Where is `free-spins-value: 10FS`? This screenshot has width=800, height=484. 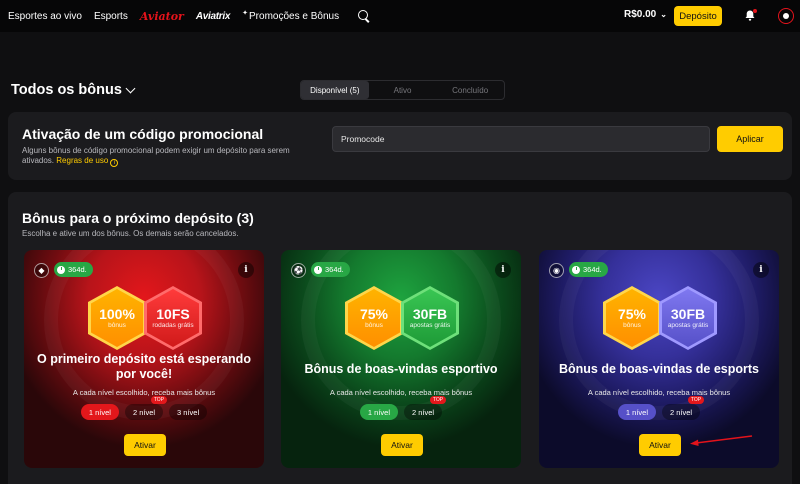 free-spins-value: 10FS is located at coordinates (173, 314).